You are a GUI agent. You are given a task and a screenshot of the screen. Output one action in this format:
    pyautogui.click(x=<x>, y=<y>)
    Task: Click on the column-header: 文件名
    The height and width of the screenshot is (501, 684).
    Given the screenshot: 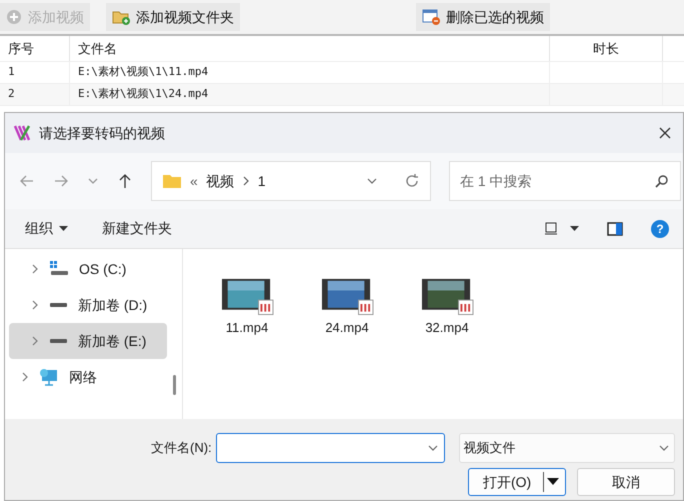 What is the action you would take?
    pyautogui.click(x=310, y=48)
    